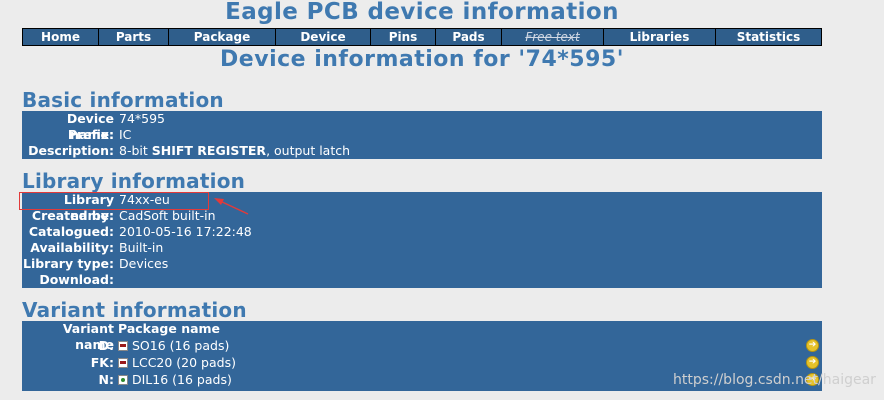 This screenshot has height=400, width=884. Describe the element at coordinates (123, 100) in the screenshot. I see `basic-info-heading: Basic information` at that location.